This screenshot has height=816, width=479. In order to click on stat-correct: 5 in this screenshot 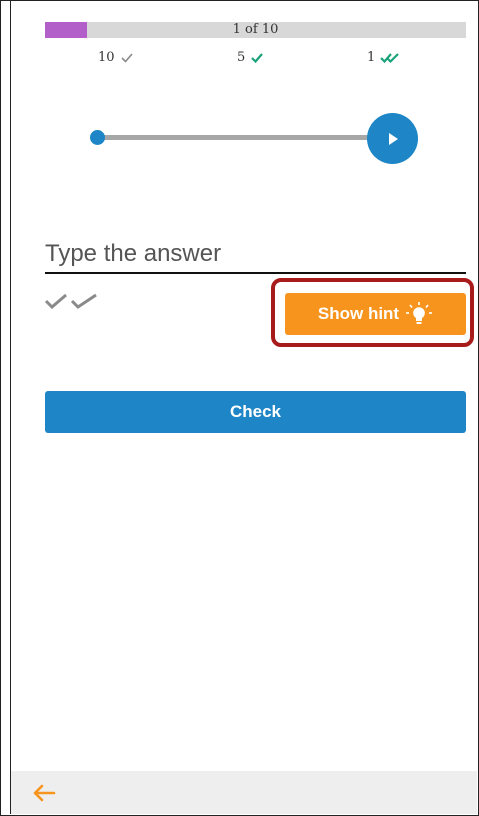, I will do `click(250, 58)`.